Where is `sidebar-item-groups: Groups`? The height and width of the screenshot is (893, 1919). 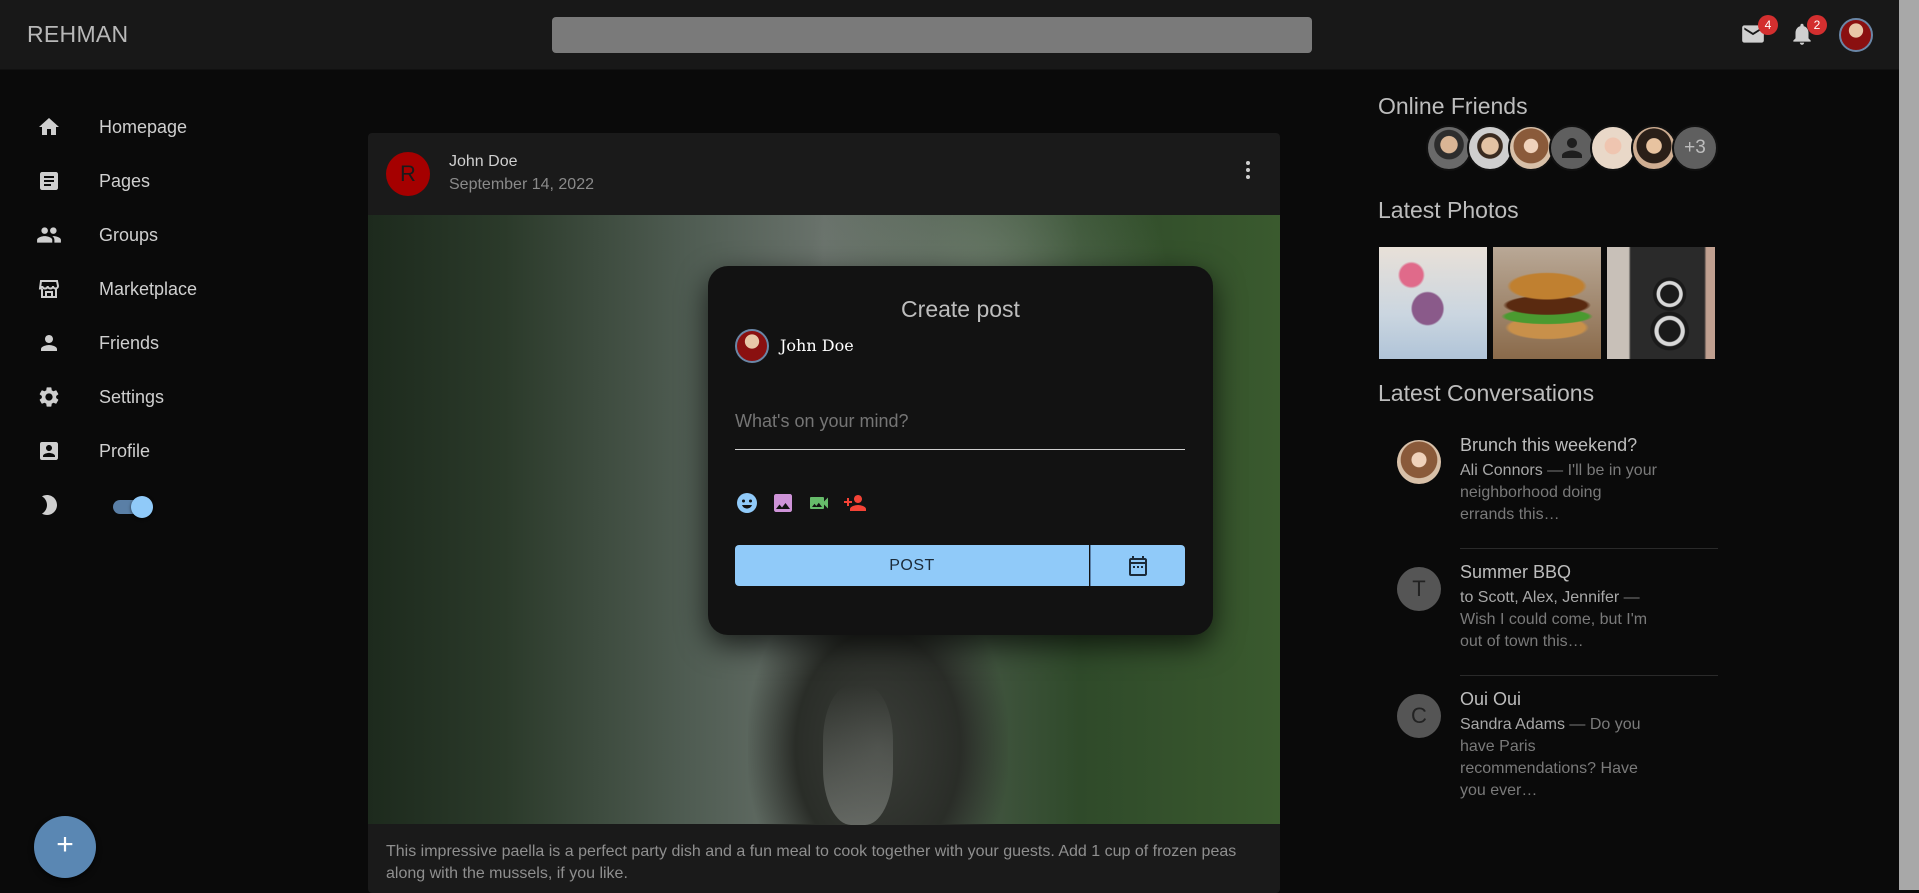
sidebar-item-groups: Groups is located at coordinates (150, 235).